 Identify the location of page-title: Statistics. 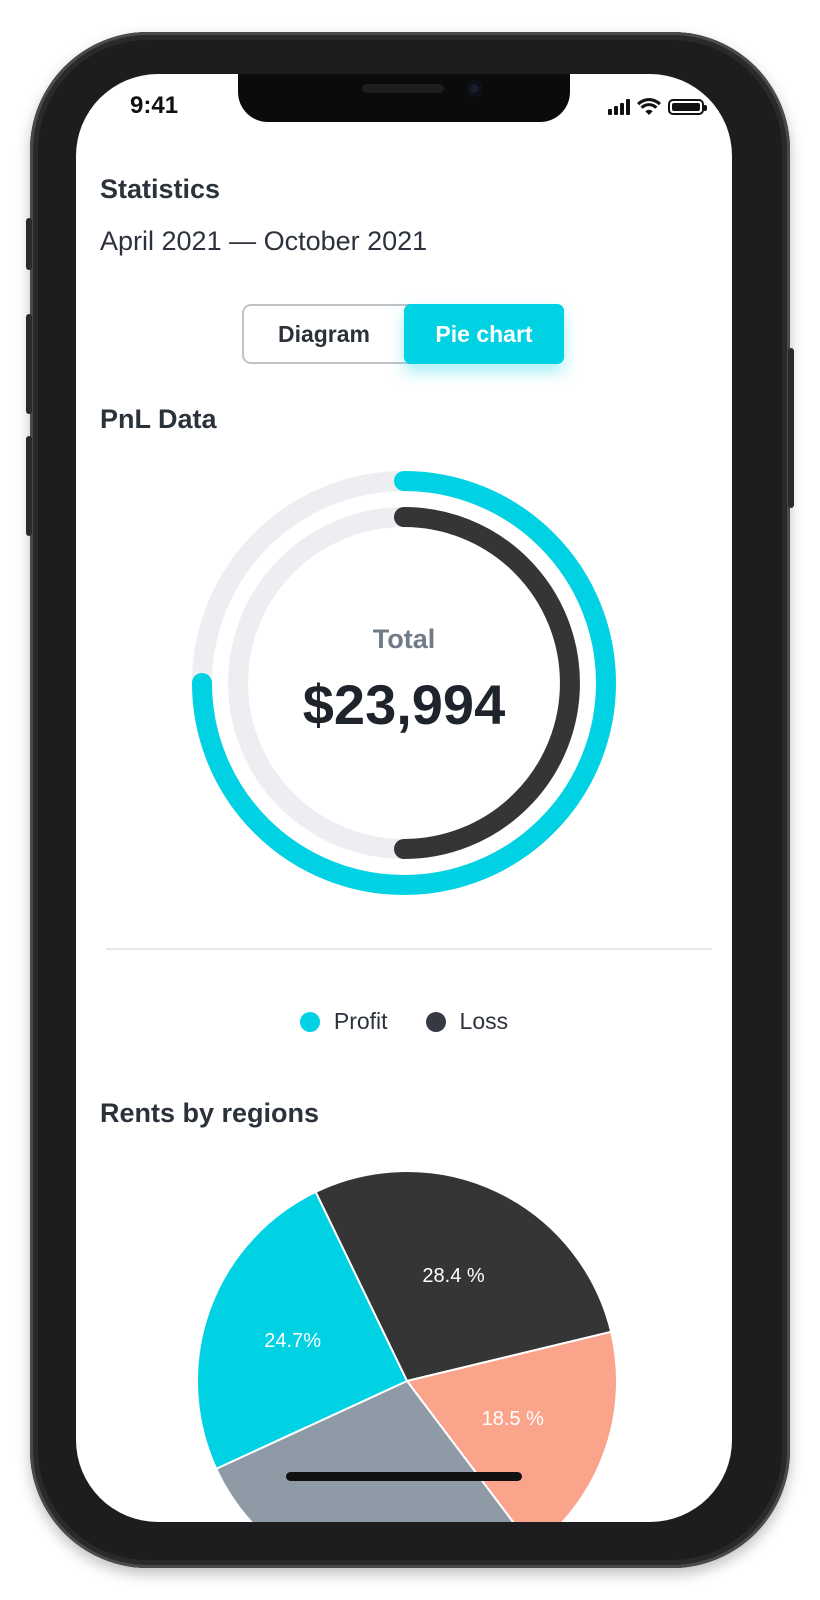
(160, 189).